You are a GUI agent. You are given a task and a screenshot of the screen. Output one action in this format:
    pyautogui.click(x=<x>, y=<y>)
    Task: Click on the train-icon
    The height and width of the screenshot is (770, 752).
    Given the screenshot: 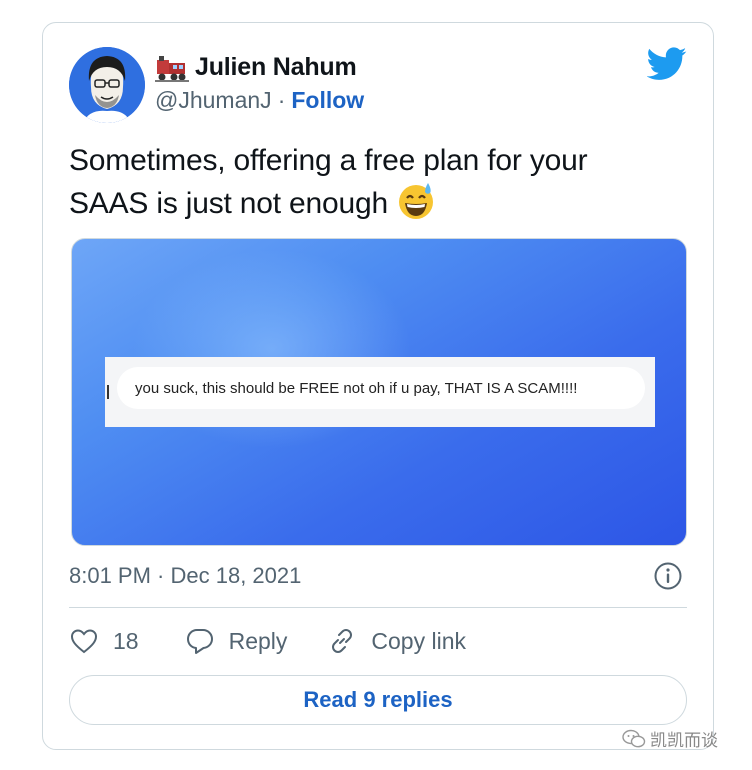 What is the action you would take?
    pyautogui.click(x=172, y=68)
    